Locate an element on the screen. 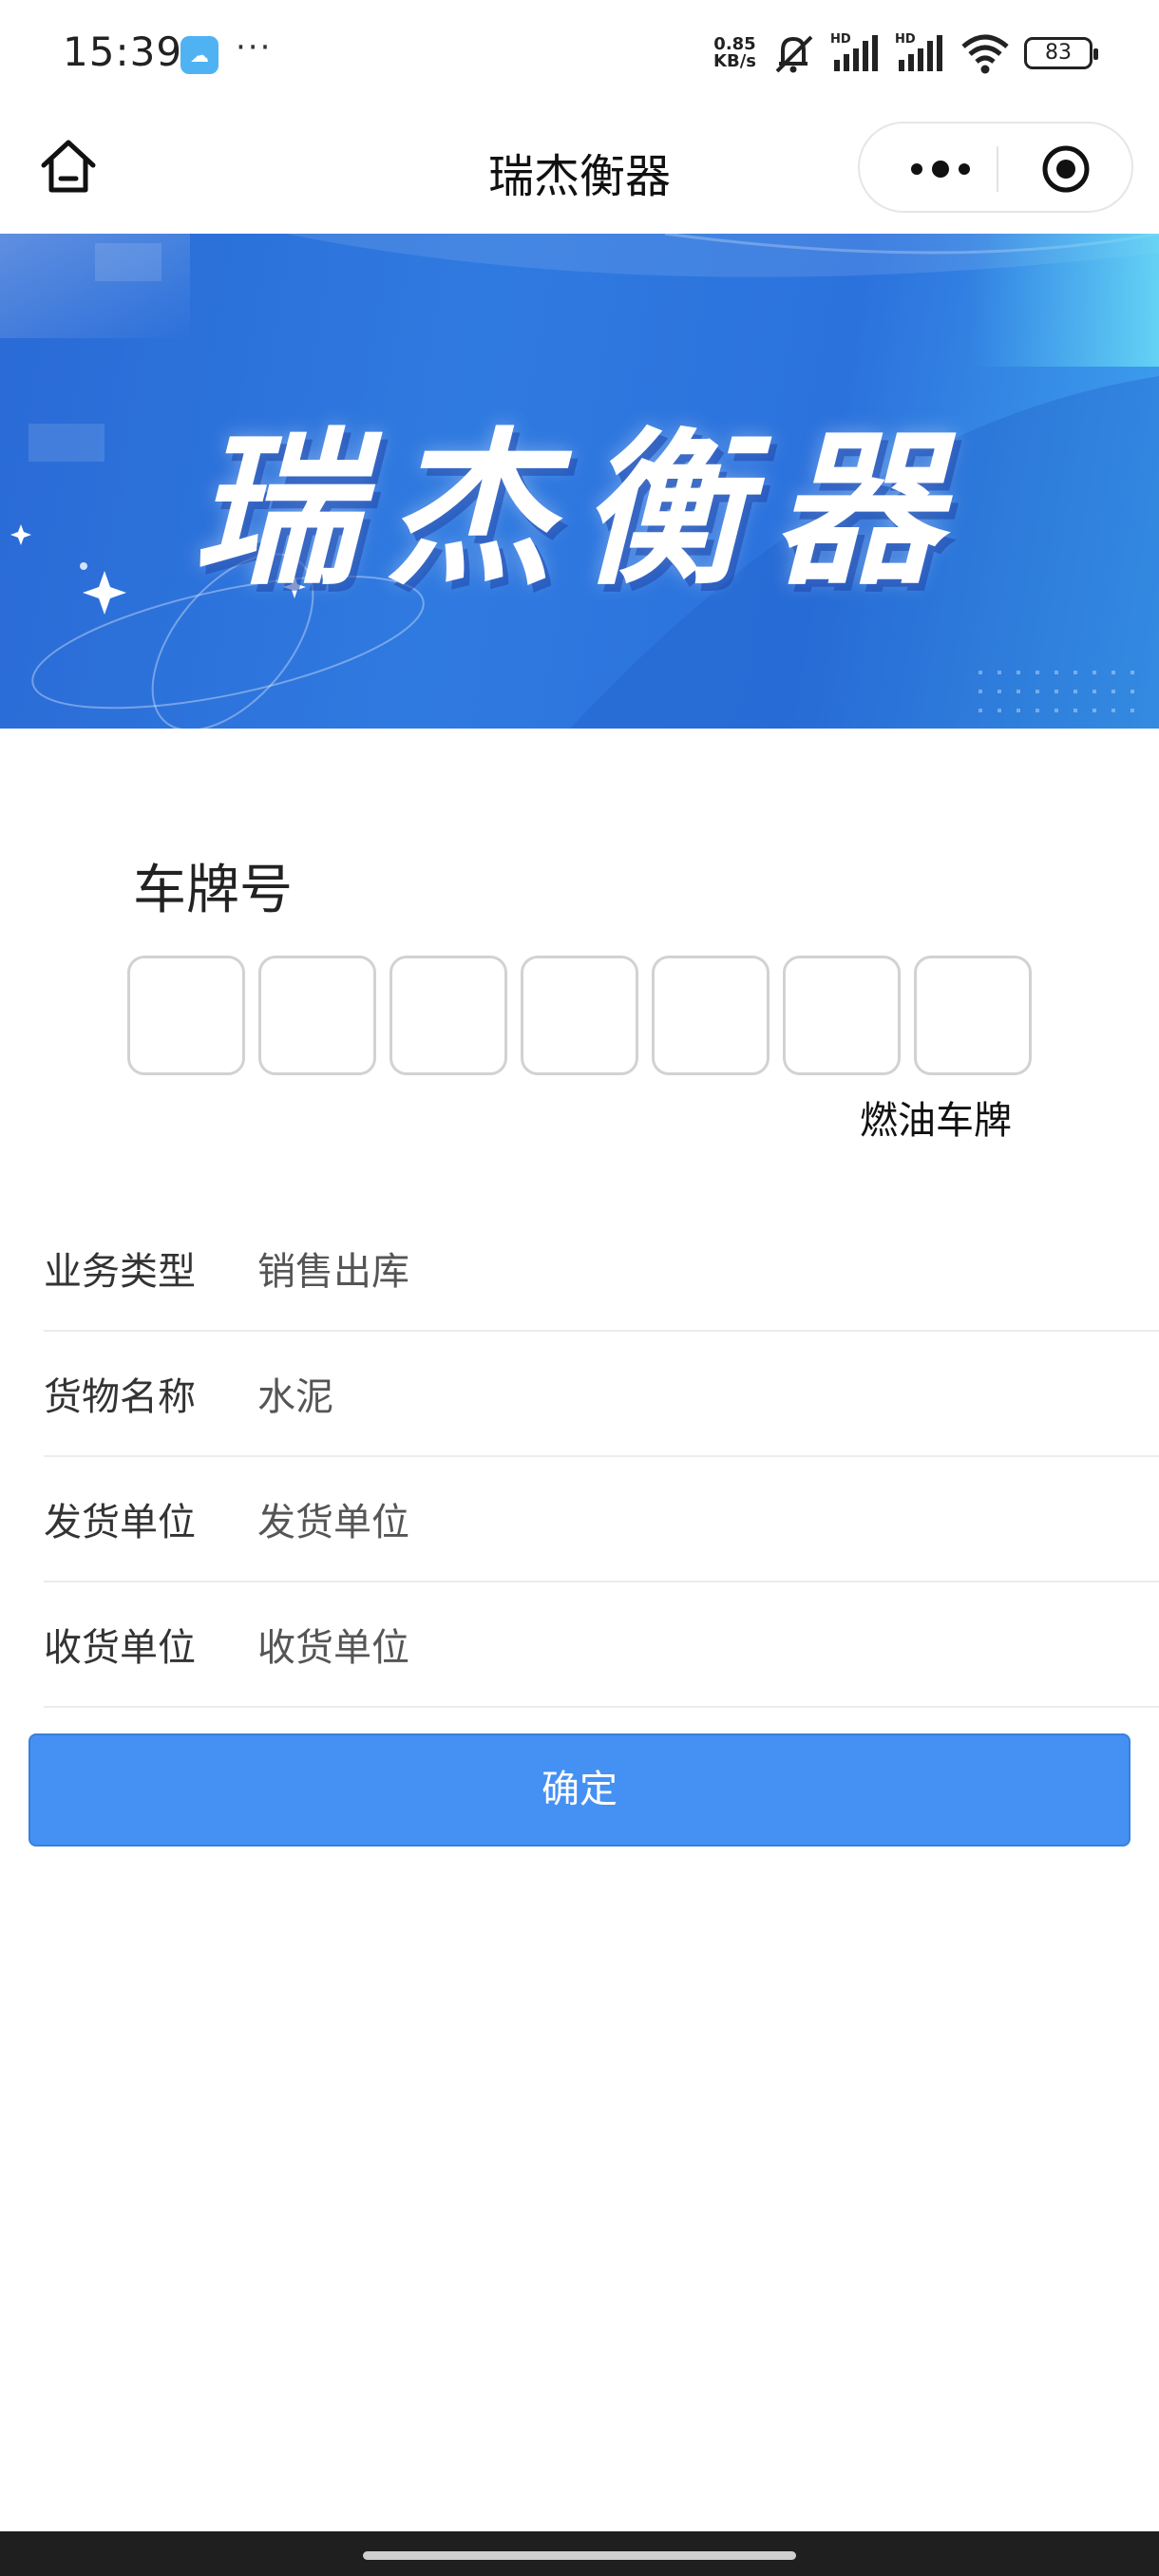  confirm-button: 确定 is located at coordinates (579, 1790).